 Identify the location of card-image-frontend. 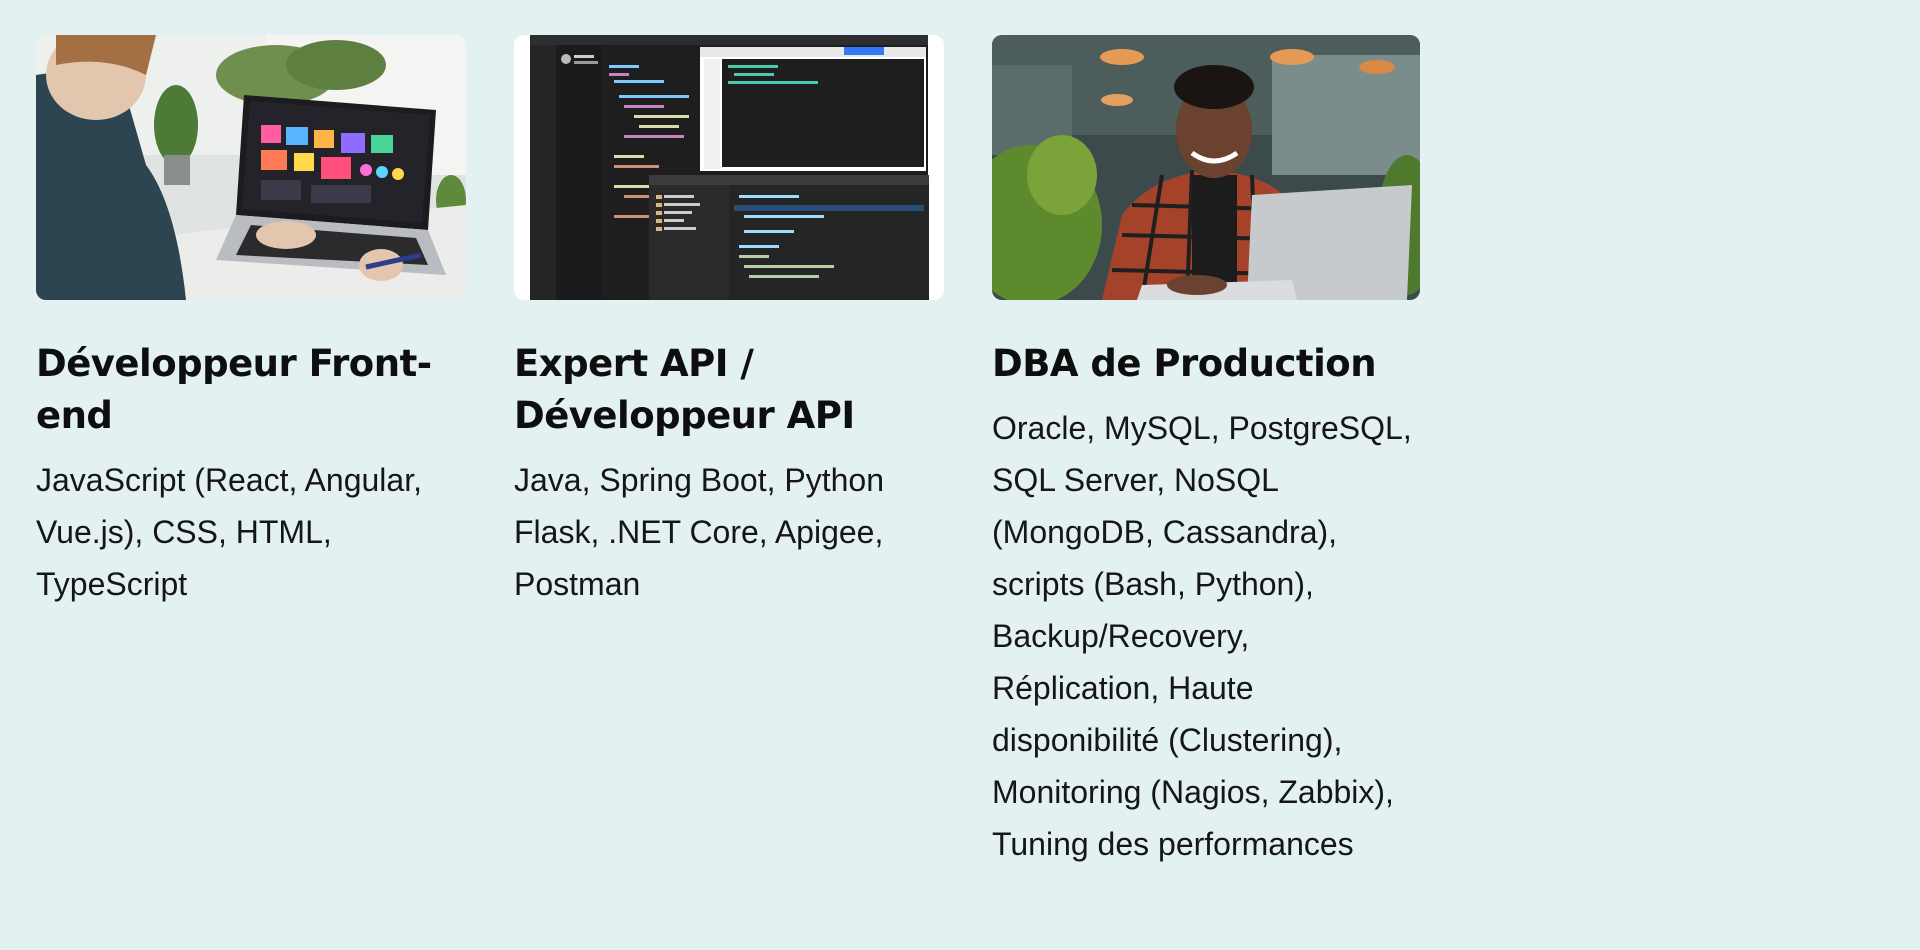
(251, 167).